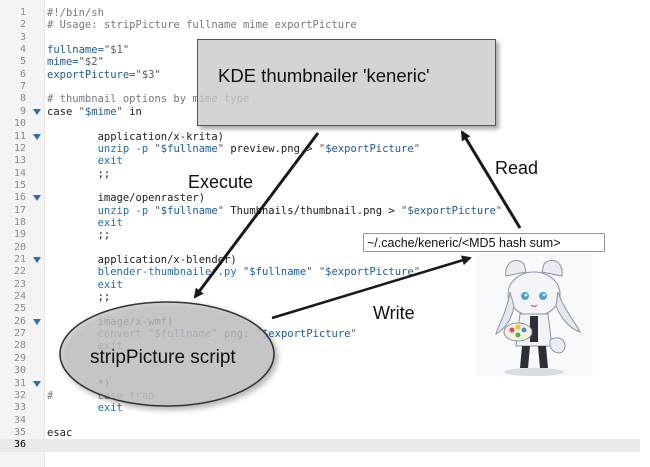 The image size is (650, 467). What do you see at coordinates (256, 215) in the screenshot?
I see `execute-arrow` at bounding box center [256, 215].